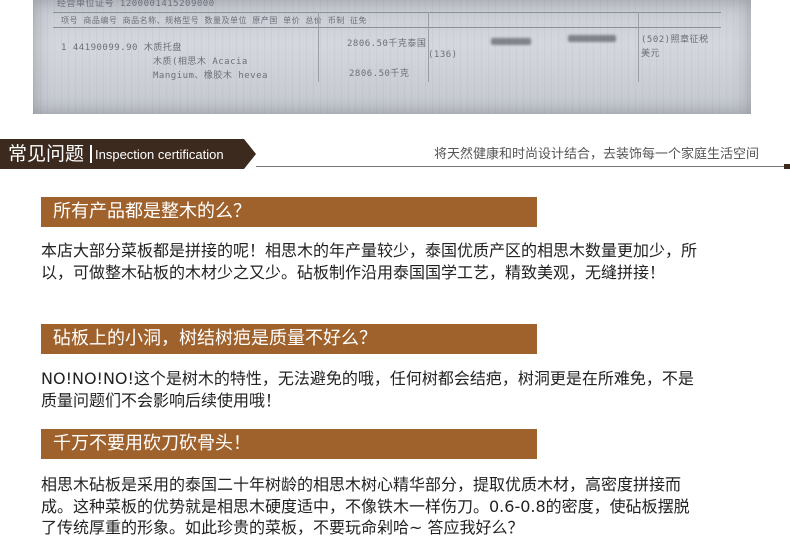 This screenshot has width=790, height=556. What do you see at coordinates (136, 4) in the screenshot?
I see `scan-top-row: 经营单位证号 1200001415209000` at bounding box center [136, 4].